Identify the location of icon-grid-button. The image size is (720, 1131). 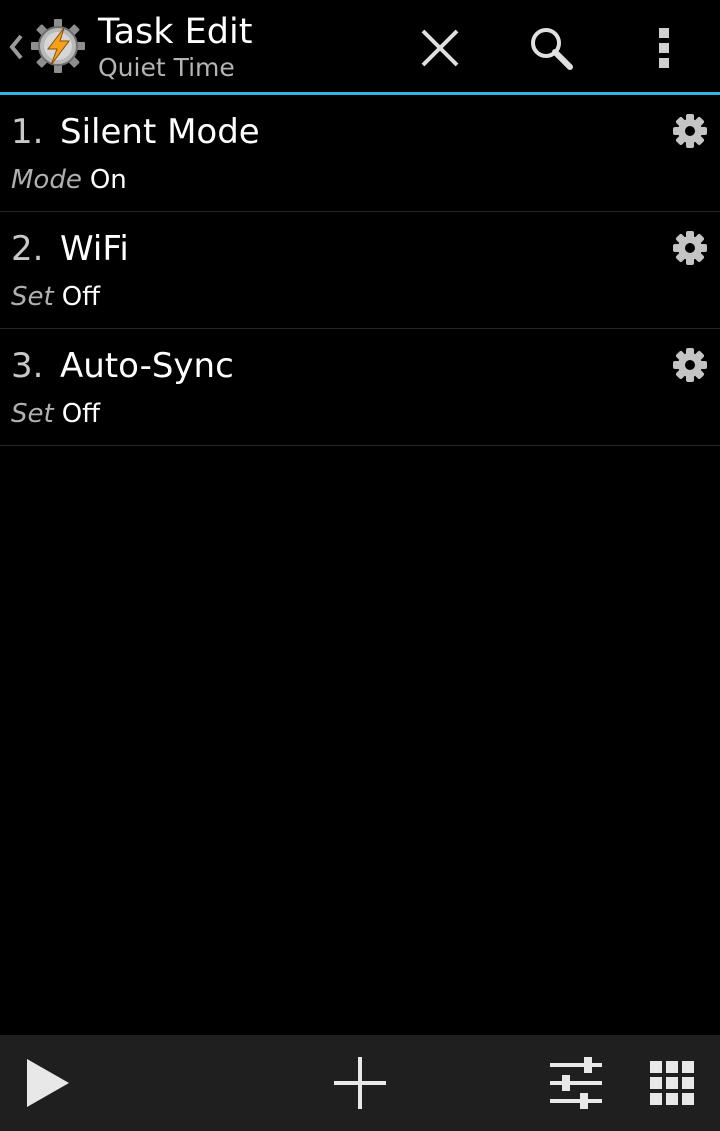
(672, 1083).